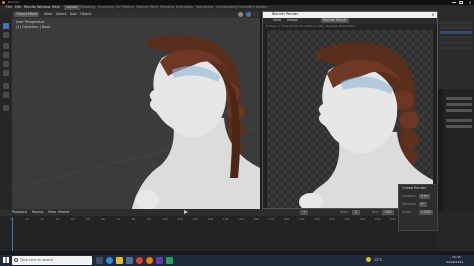 This screenshot has width=474, height=266. Describe the element at coordinates (184, 7) in the screenshot. I see `tab-animation: Animation` at that location.